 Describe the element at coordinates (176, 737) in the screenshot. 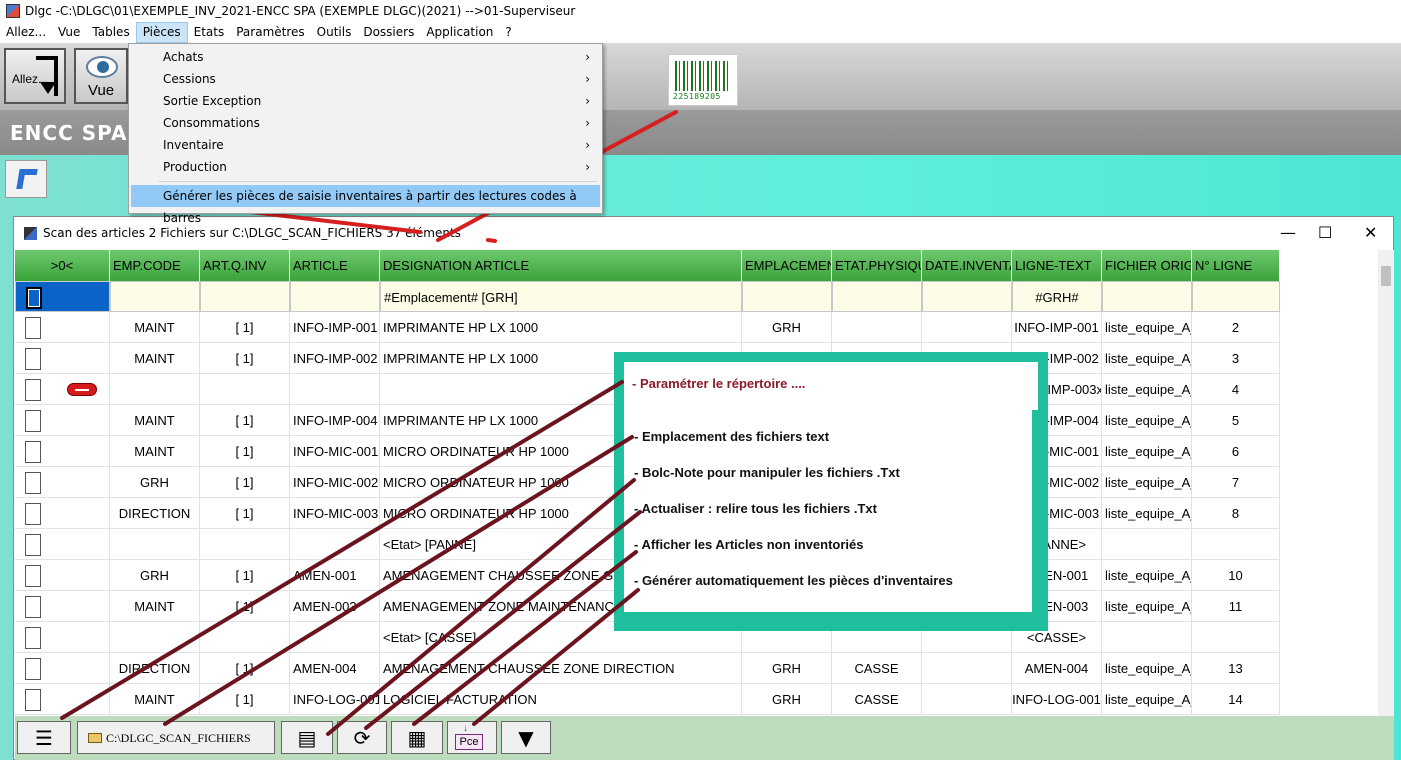

I see `directory-button: C:\DLGC_SCAN_FICHIERS` at that location.